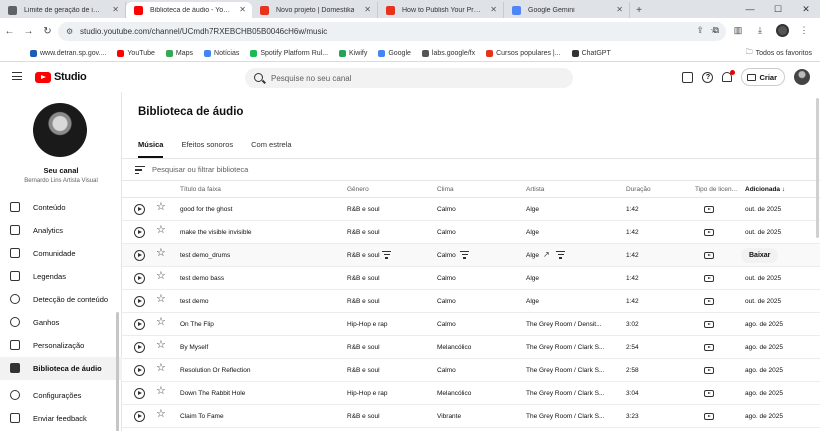 This screenshot has width=820, height=431. I want to click on column-title: Título da faixa, so click(200, 189).